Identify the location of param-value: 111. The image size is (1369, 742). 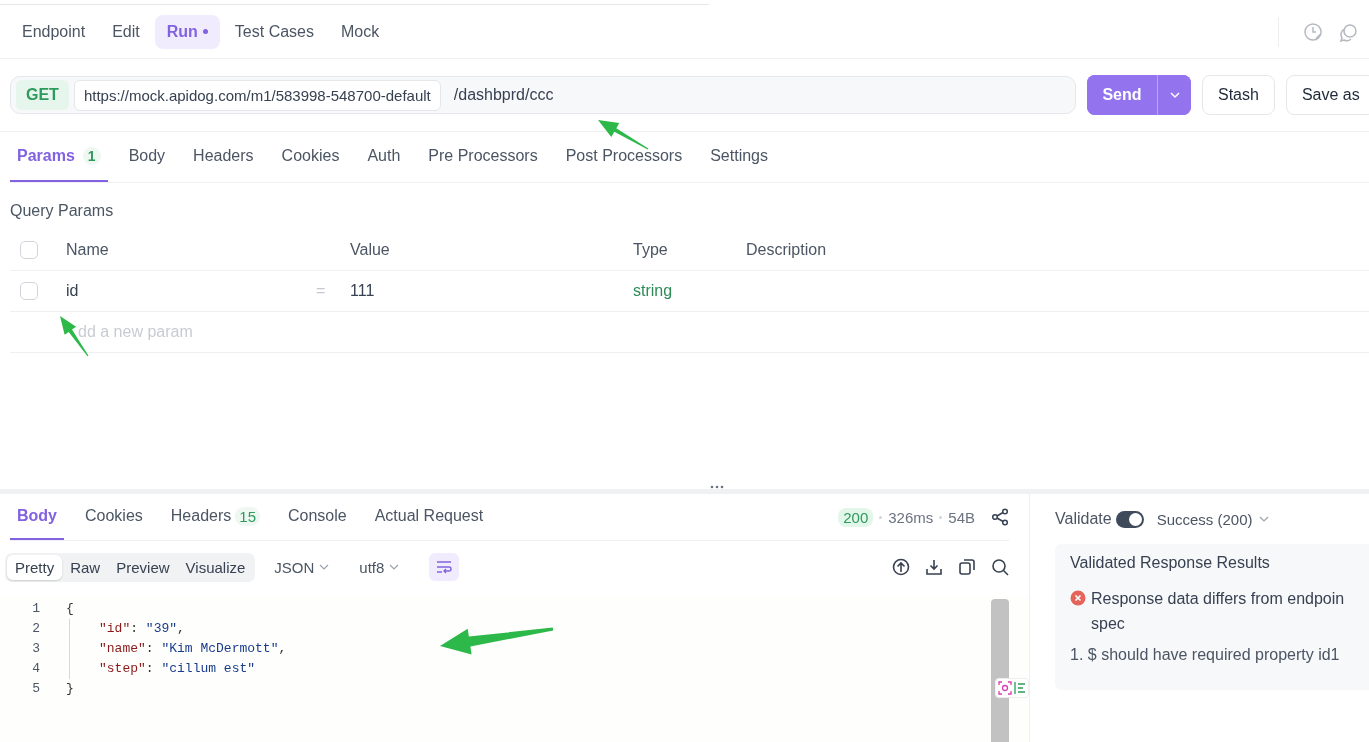
(362, 291).